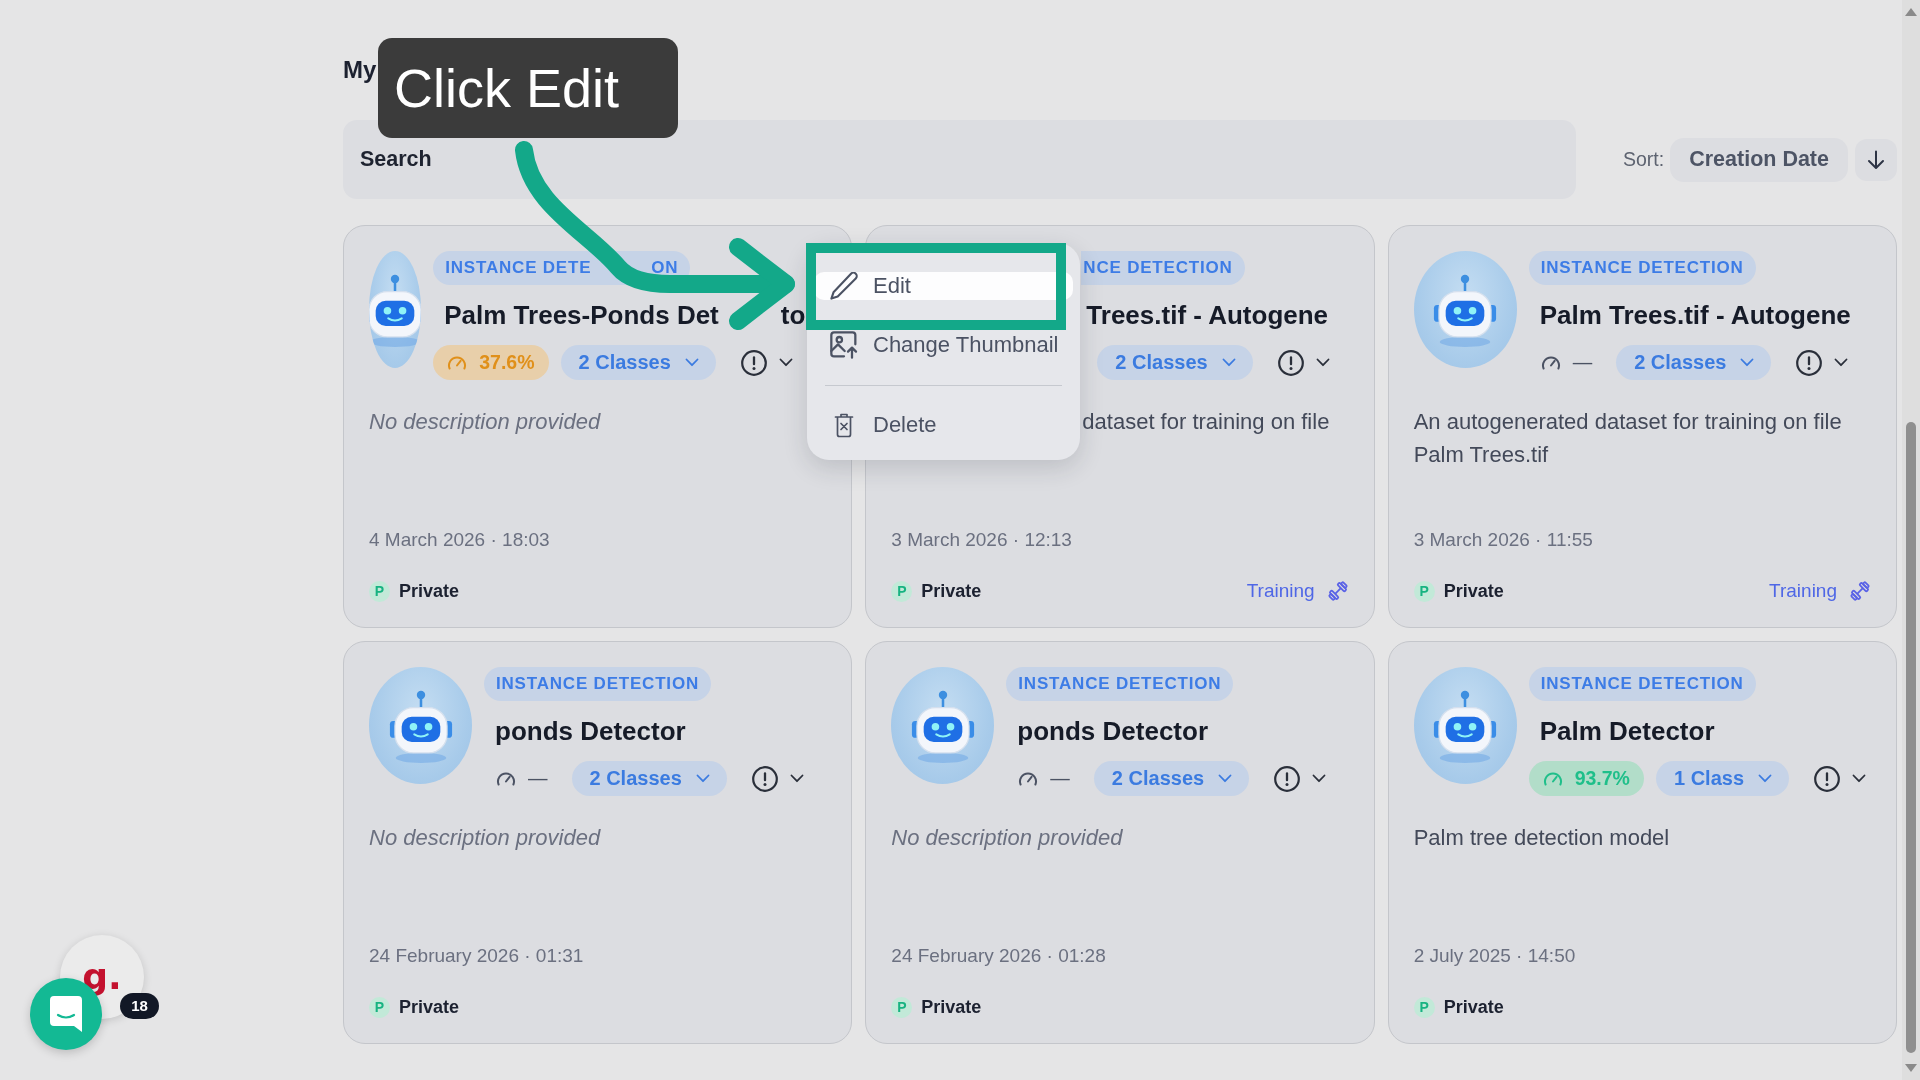  Describe the element at coordinates (1163, 268) in the screenshot. I see `category-tag: NCE DETECTION` at that location.